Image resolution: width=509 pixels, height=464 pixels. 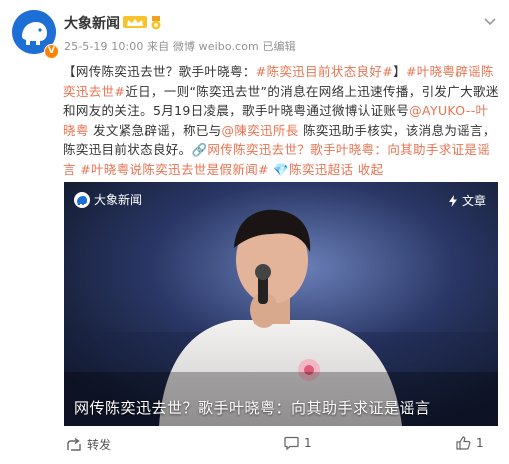 What do you see at coordinates (92, 23) in the screenshot?
I see `author-name: 大象新闻` at bounding box center [92, 23].